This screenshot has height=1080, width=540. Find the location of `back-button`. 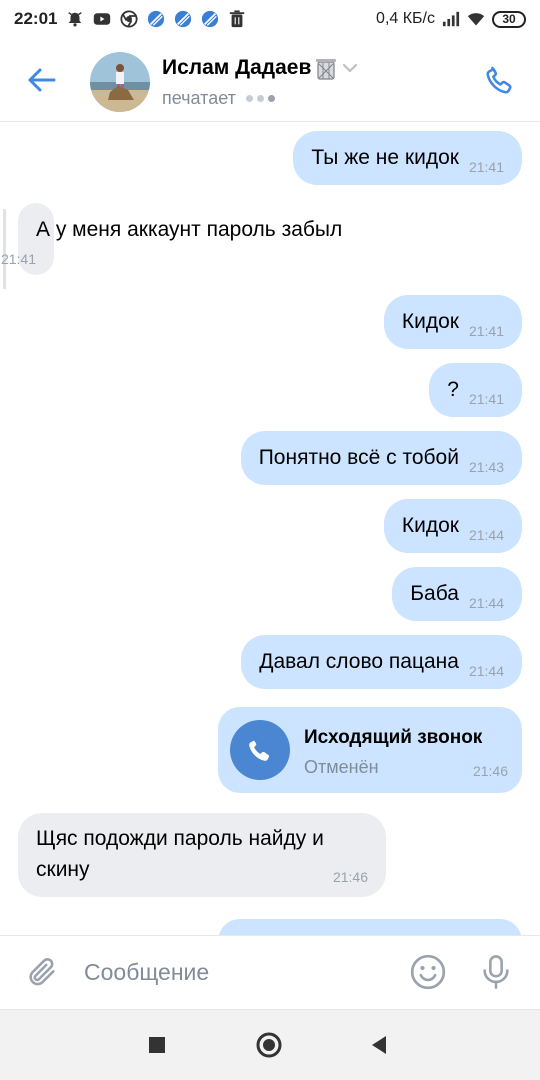

back-button is located at coordinates (42, 80).